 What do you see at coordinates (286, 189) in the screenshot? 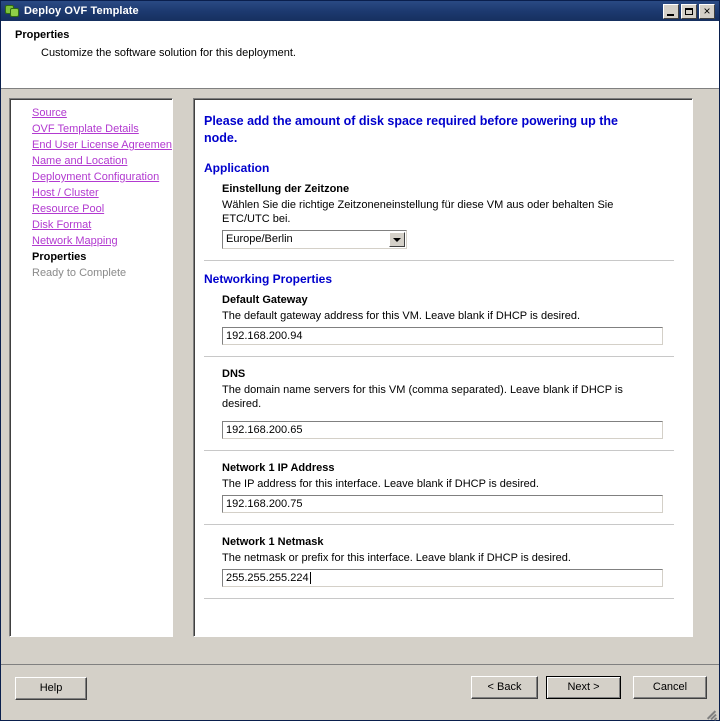
I see `field-label: Einstellung der Zeitzone` at bounding box center [286, 189].